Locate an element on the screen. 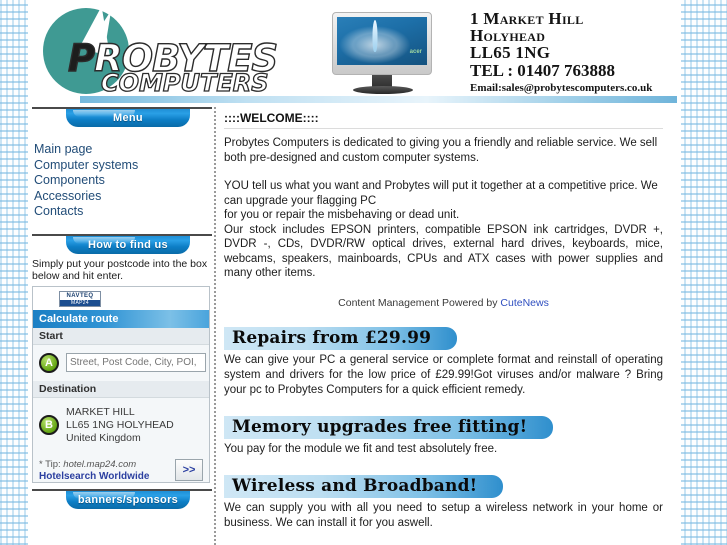 The image size is (727, 545). monitor-photo: acer is located at coordinates (382, 52).